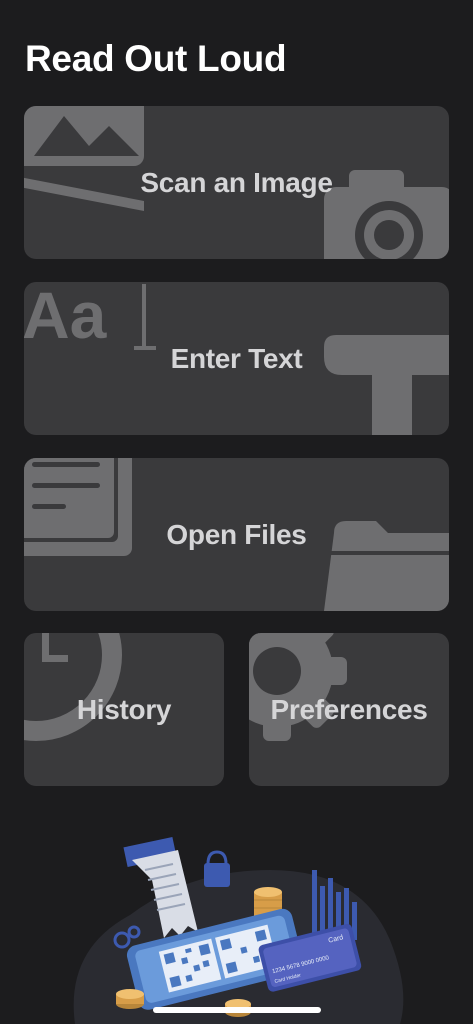 This screenshot has width=473, height=1024. I want to click on enter-text-button: Aa Enter Text, so click(236, 358).